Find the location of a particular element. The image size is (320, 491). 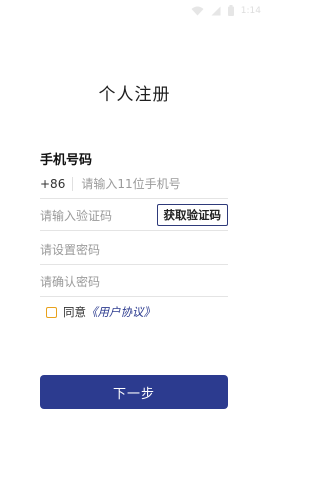

next-step-button: 下一步 is located at coordinates (134, 392).